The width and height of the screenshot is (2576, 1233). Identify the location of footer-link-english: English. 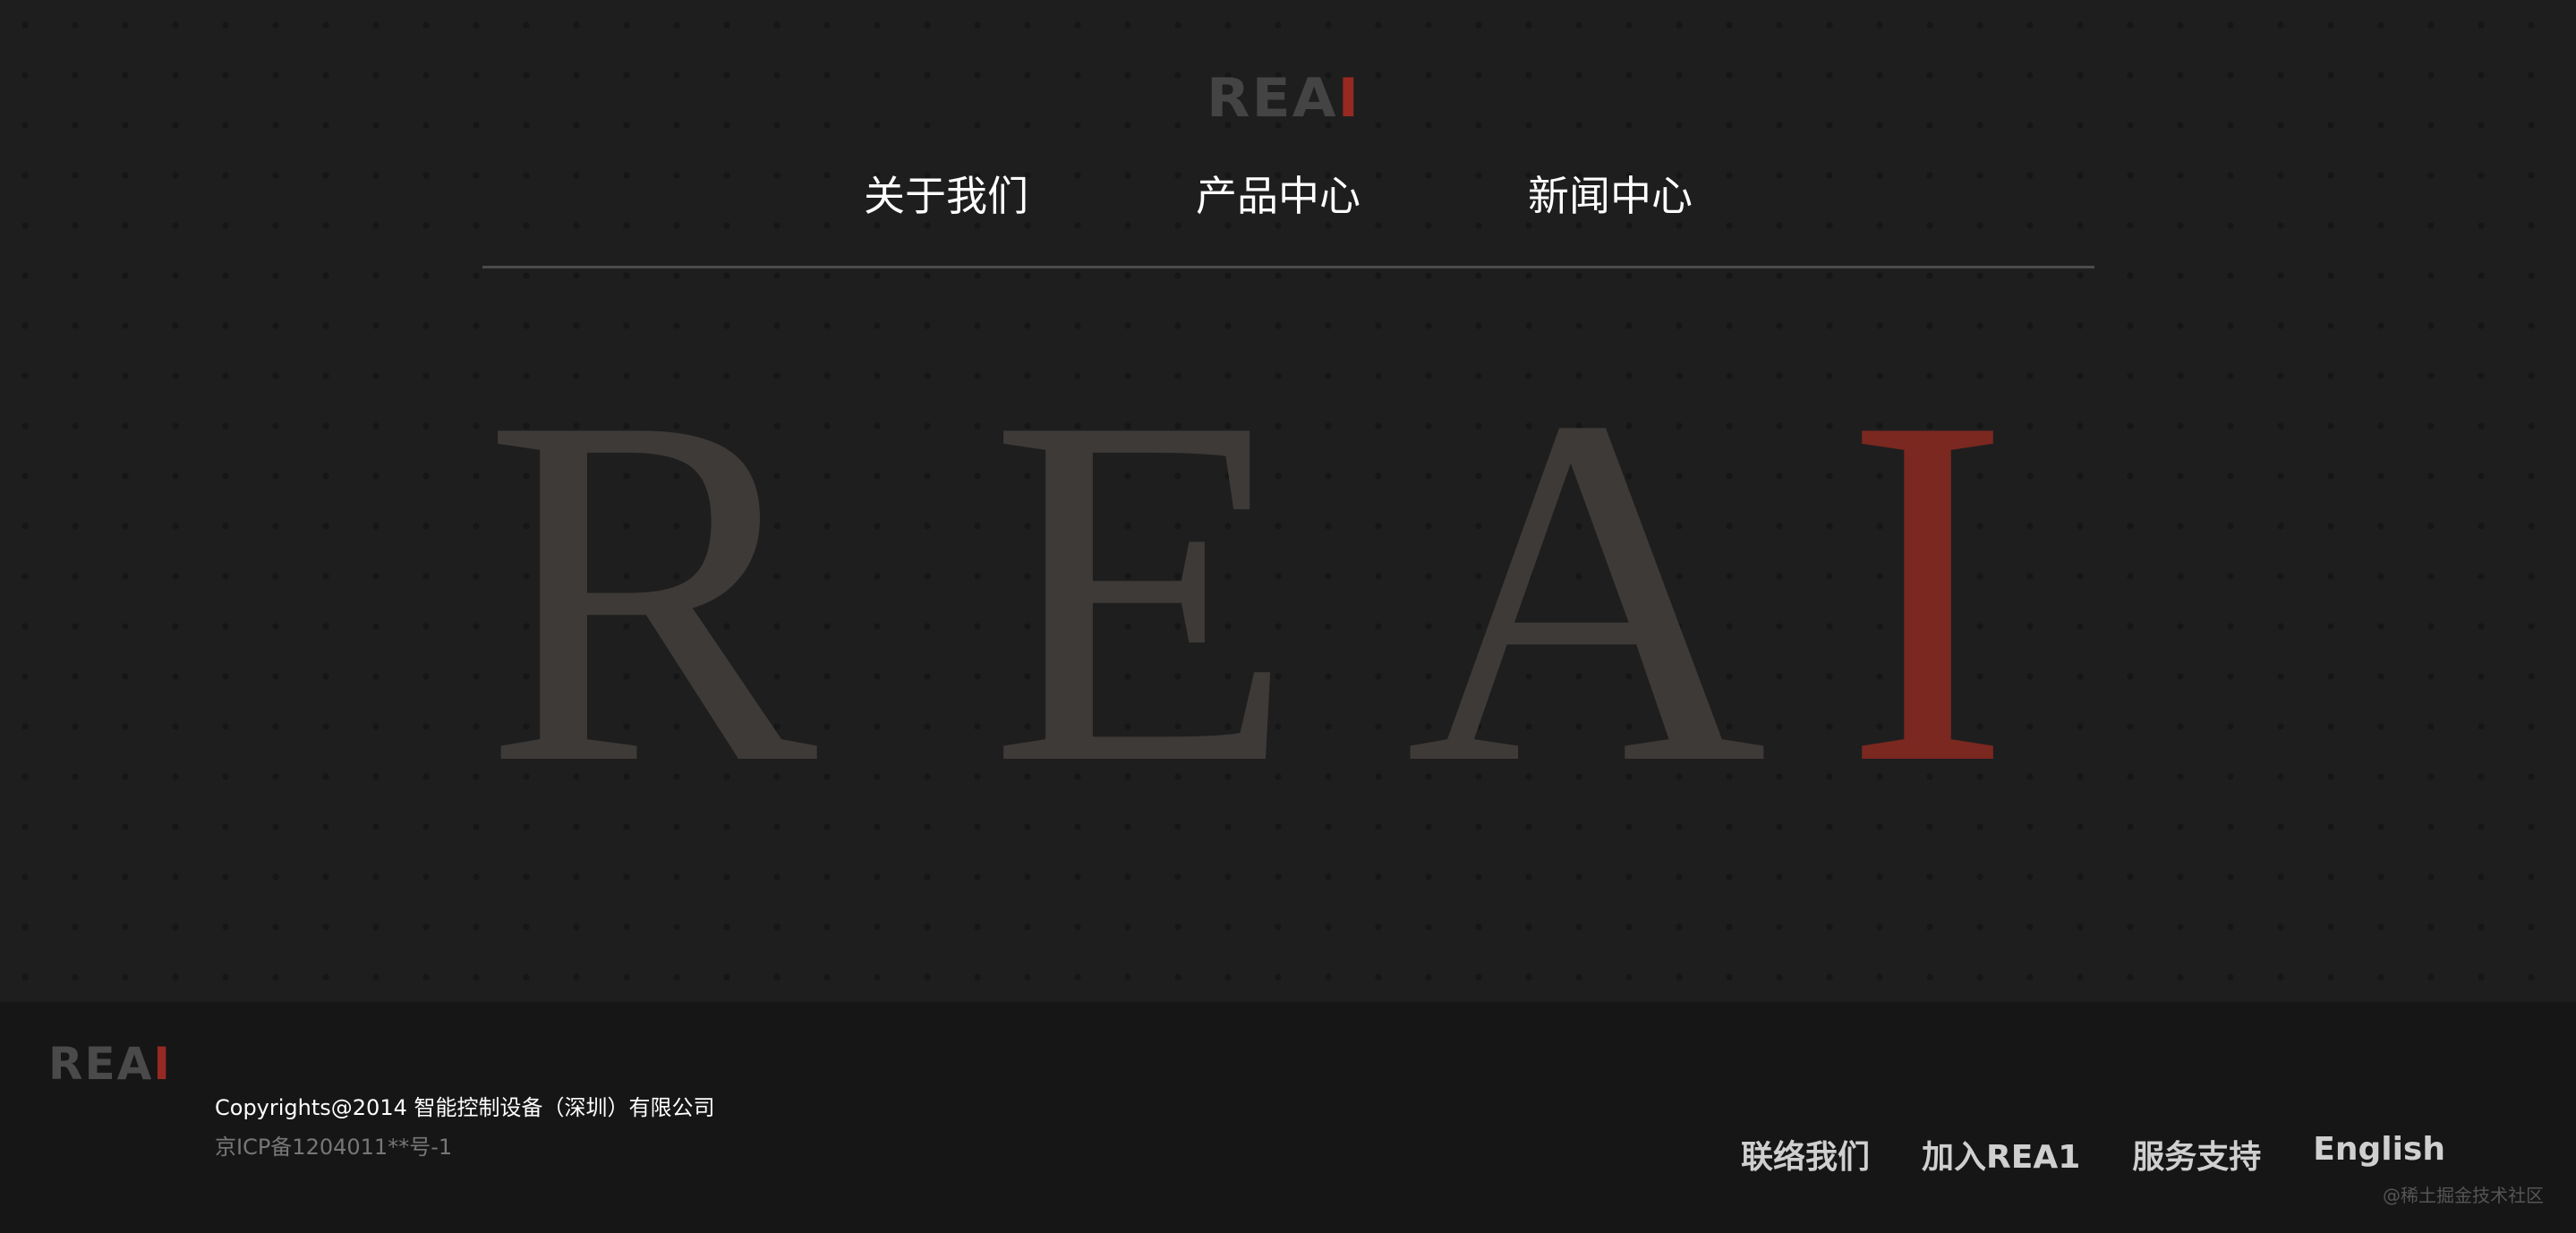
(2379, 1154).